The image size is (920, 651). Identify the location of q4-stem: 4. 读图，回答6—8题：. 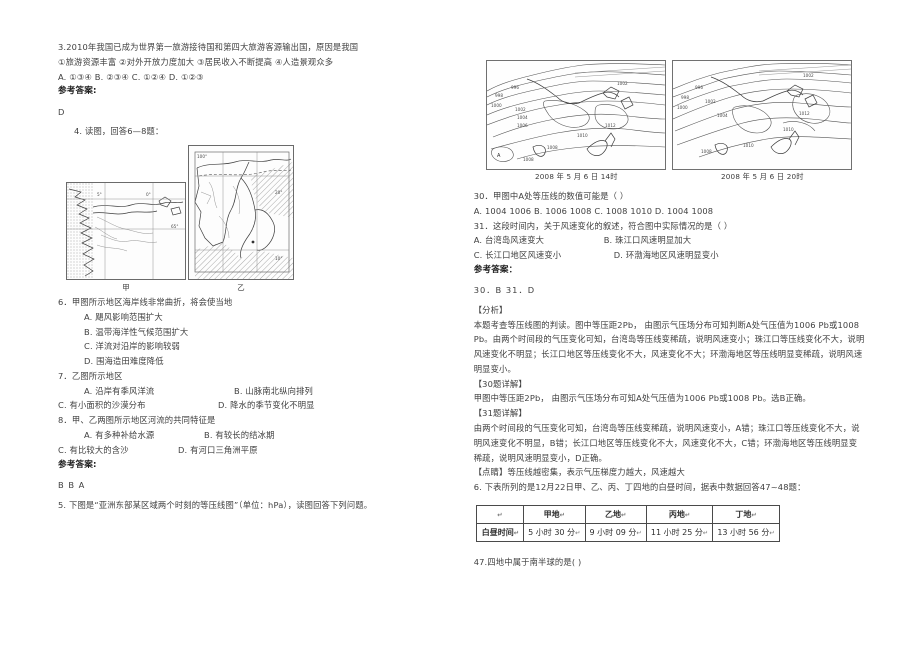
(119, 131).